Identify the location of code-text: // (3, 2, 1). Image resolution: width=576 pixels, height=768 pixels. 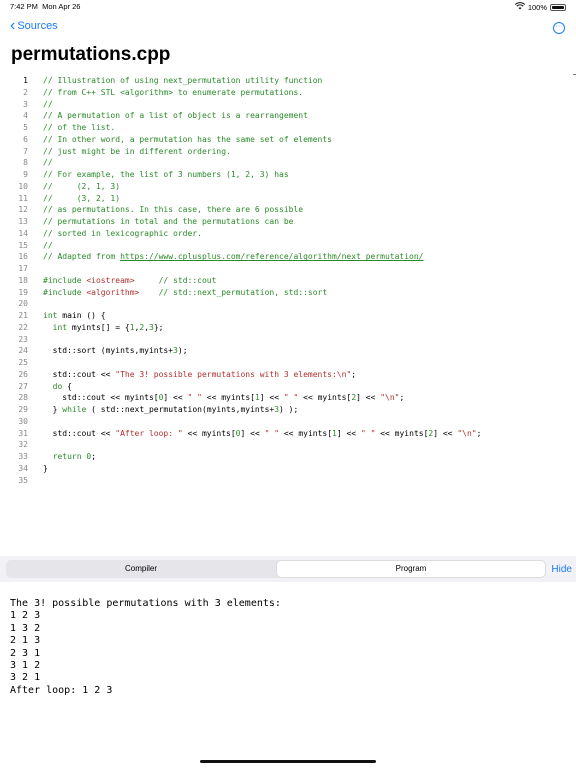
(81, 198).